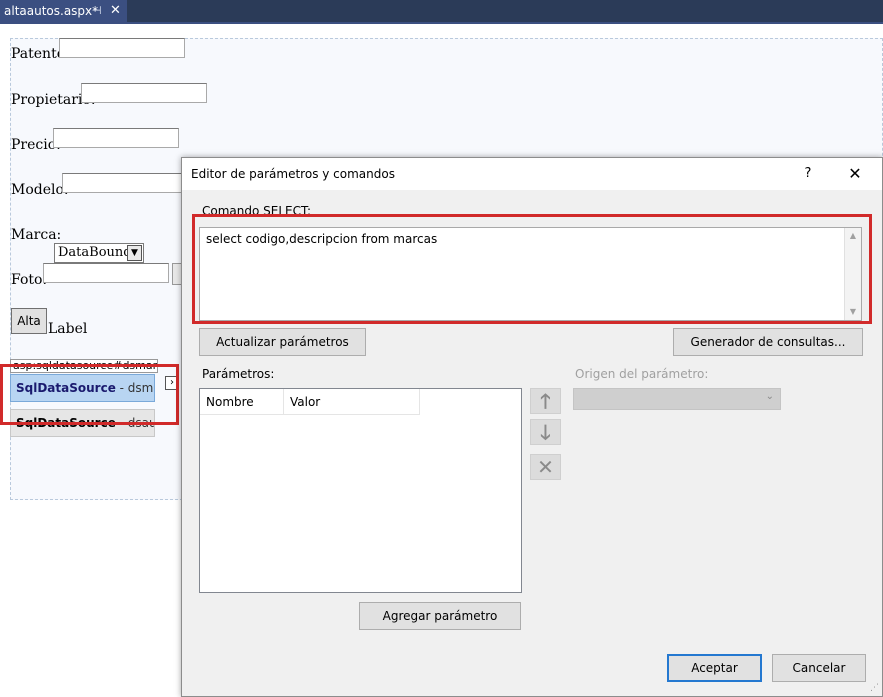 The image size is (883, 697). Describe the element at coordinates (852, 274) in the screenshot. I see `sql-scrollbar: ▲ ▼` at that location.